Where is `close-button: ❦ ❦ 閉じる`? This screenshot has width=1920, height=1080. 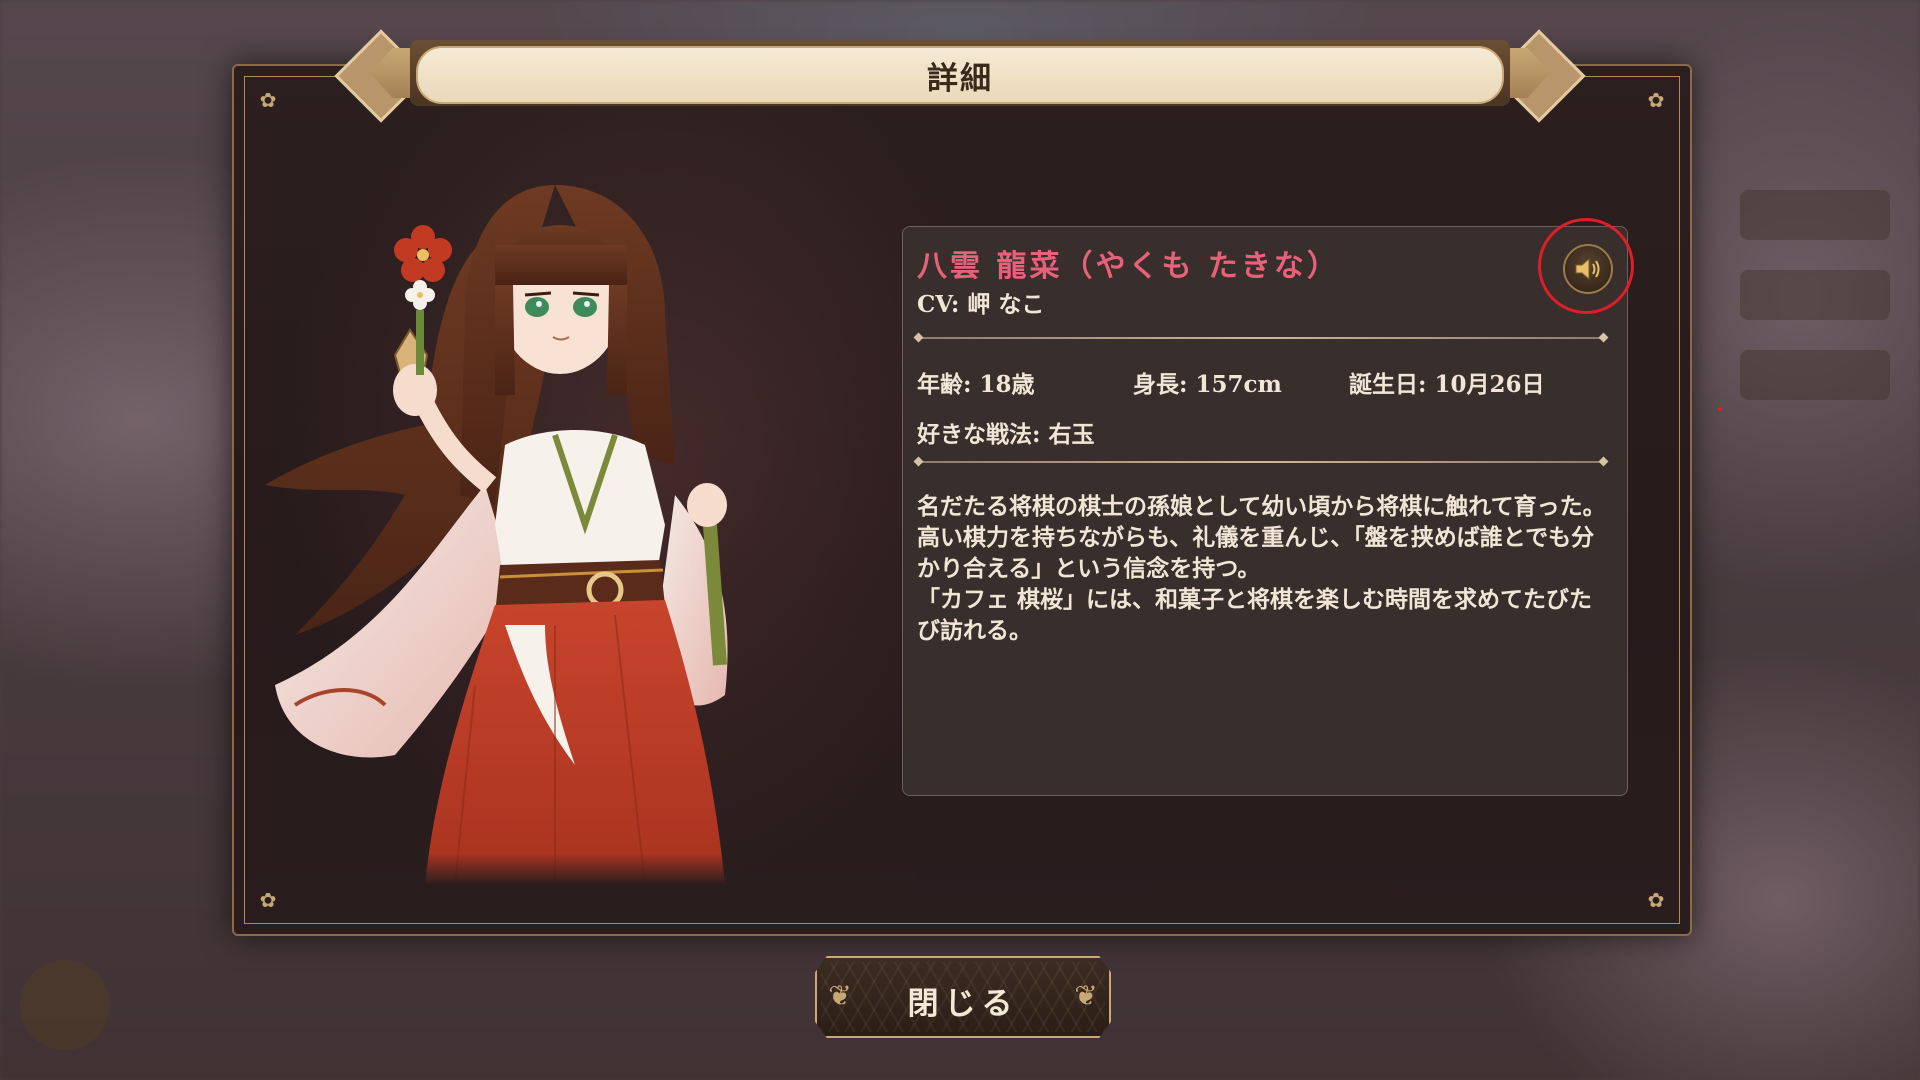 close-button: ❦ ❦ 閉じる is located at coordinates (963, 997).